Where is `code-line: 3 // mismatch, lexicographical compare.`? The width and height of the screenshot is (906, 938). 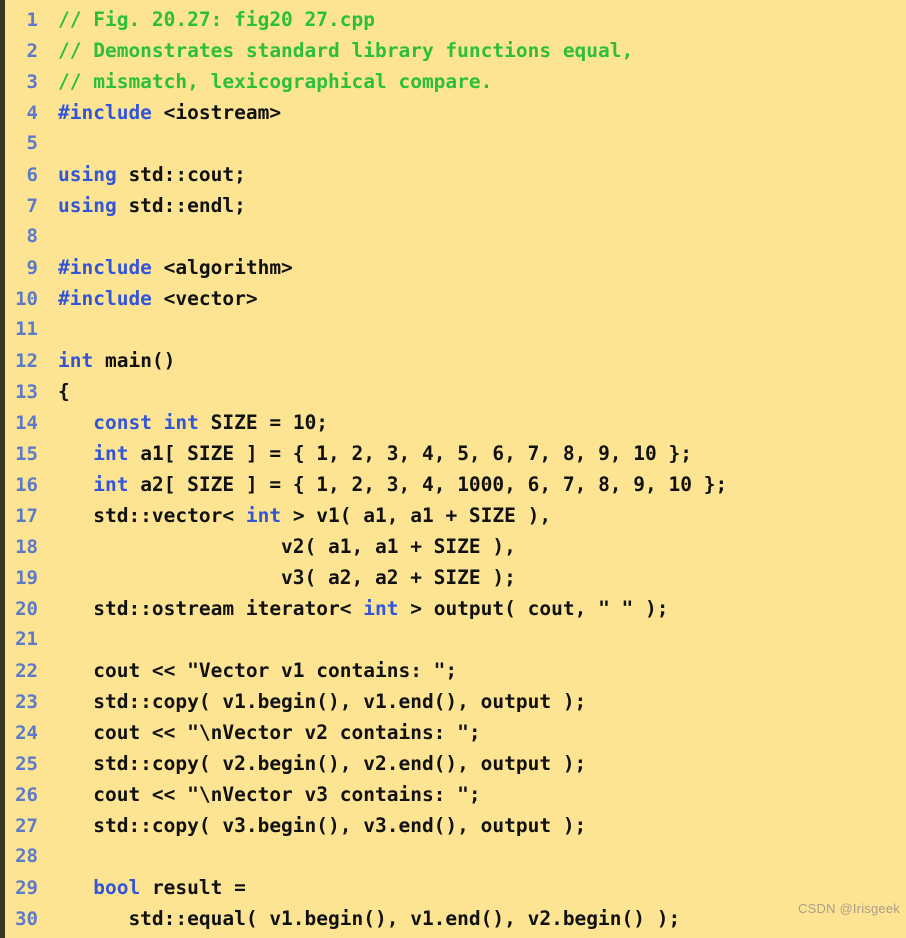 code-line: 3 // mismatch, lexicographical compare. is located at coordinates (453, 81).